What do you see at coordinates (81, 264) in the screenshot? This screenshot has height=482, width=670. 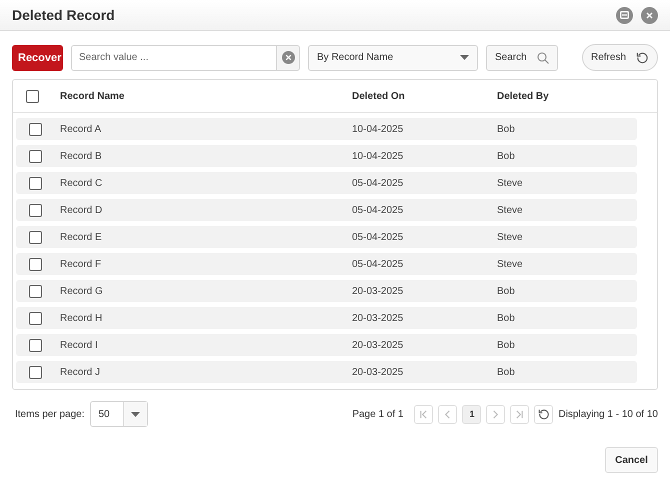 I see `table-cell-text: Record F` at bounding box center [81, 264].